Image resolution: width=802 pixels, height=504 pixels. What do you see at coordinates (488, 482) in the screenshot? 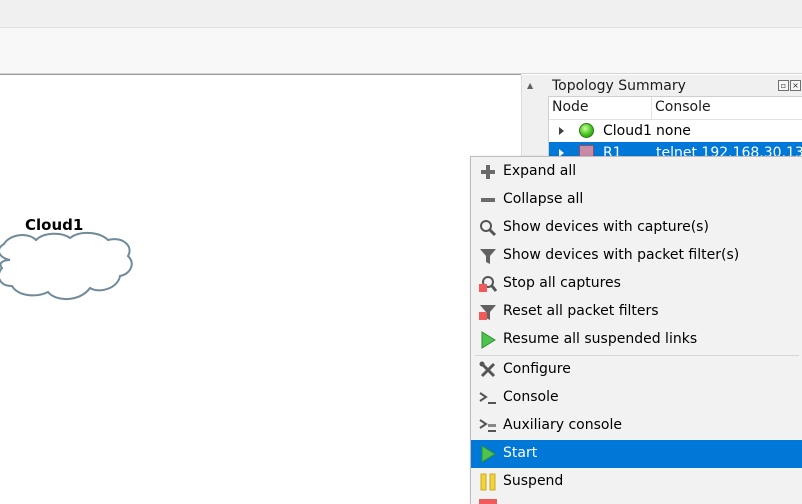
I see `pause-icon` at bounding box center [488, 482].